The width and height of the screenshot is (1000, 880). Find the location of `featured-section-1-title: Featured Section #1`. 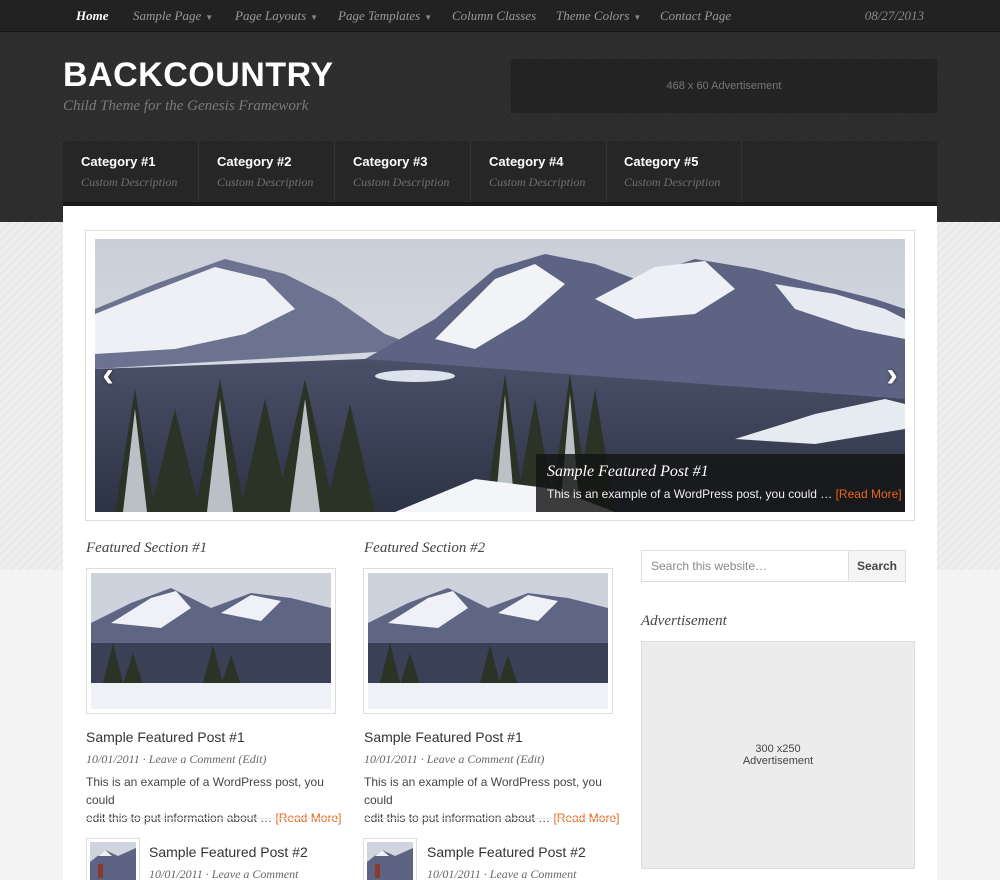

featured-section-1-title: Featured Section #1 is located at coordinates (147, 548).